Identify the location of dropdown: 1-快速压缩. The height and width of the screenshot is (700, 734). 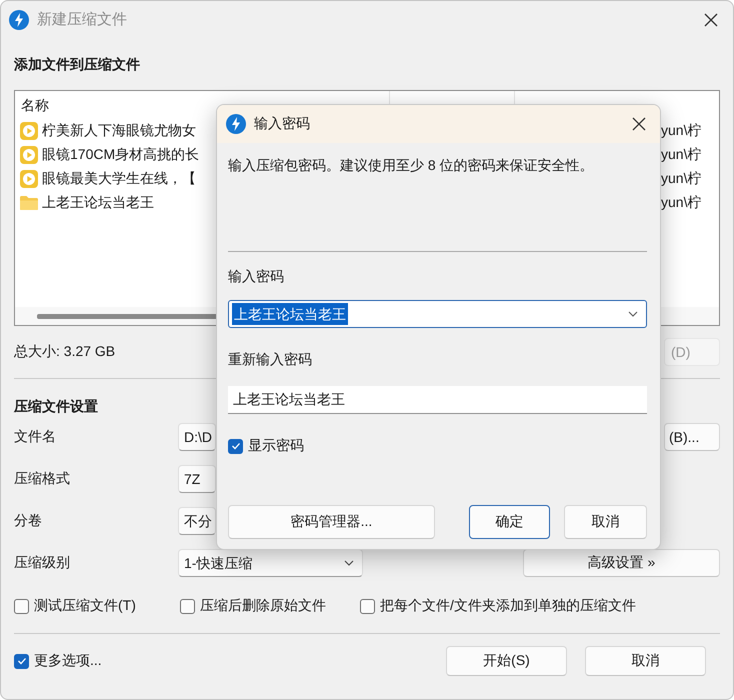
(270, 563).